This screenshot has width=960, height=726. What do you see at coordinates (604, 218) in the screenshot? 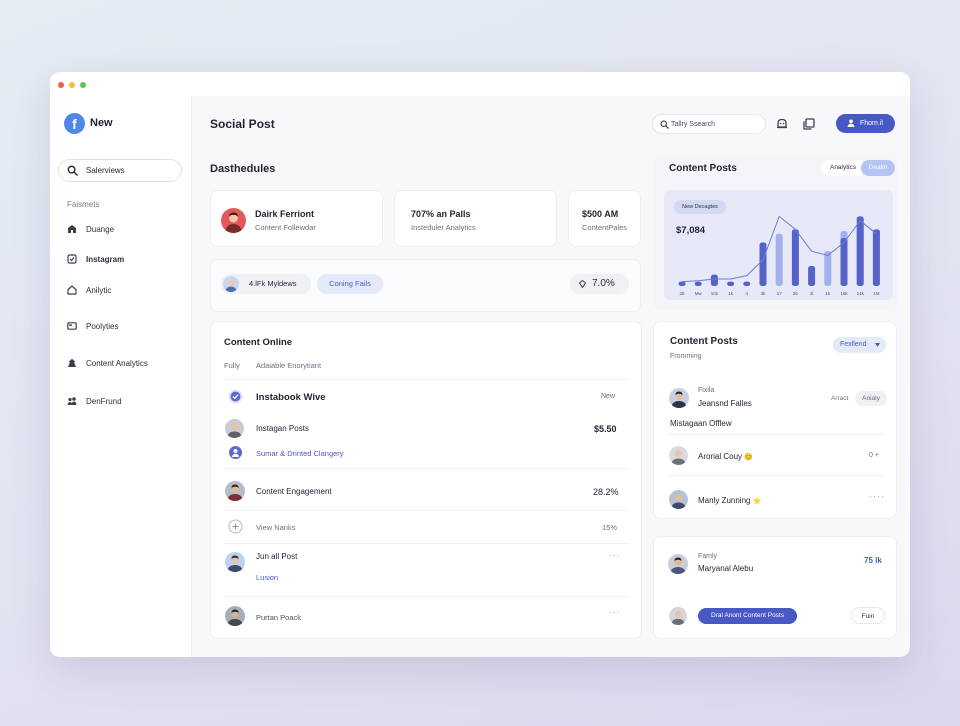
I see `stat-card: $500 AM ContentPales` at bounding box center [604, 218].